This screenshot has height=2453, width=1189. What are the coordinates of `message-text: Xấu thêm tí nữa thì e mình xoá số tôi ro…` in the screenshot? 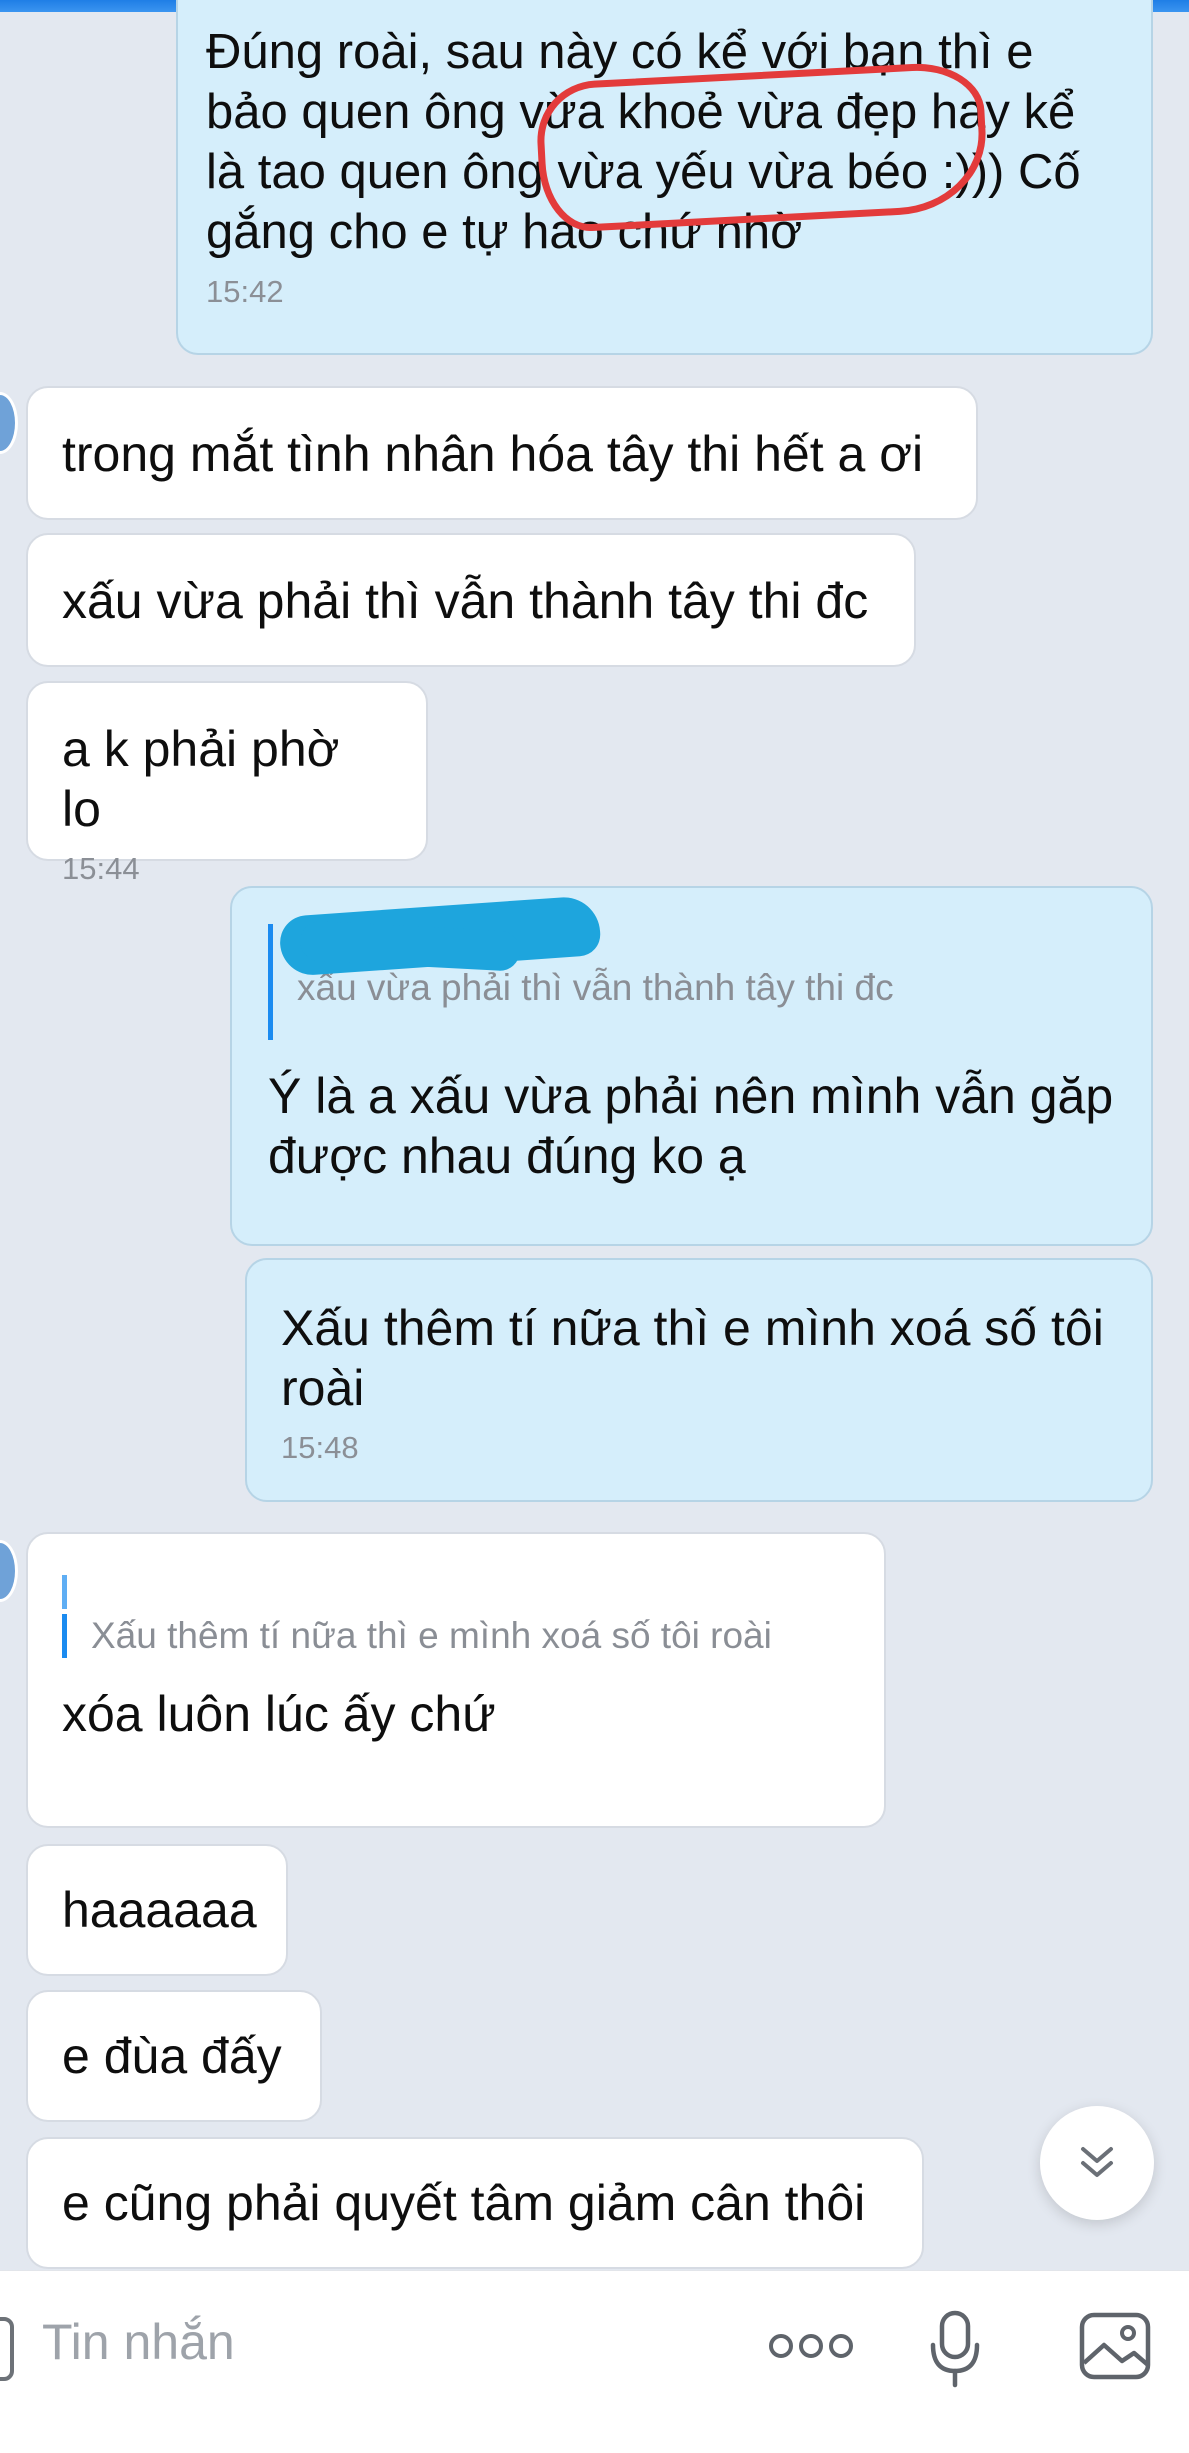 It's located at (692, 1358).